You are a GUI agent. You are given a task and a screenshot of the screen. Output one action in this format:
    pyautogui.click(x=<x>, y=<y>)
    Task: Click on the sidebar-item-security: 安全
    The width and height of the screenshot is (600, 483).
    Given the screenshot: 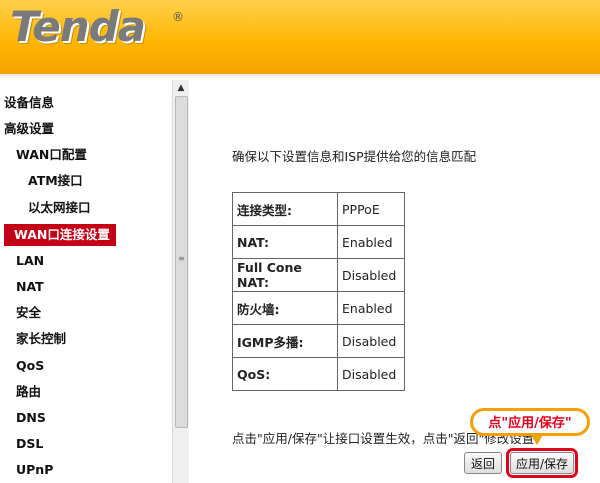 What is the action you would take?
    pyautogui.click(x=28, y=313)
    